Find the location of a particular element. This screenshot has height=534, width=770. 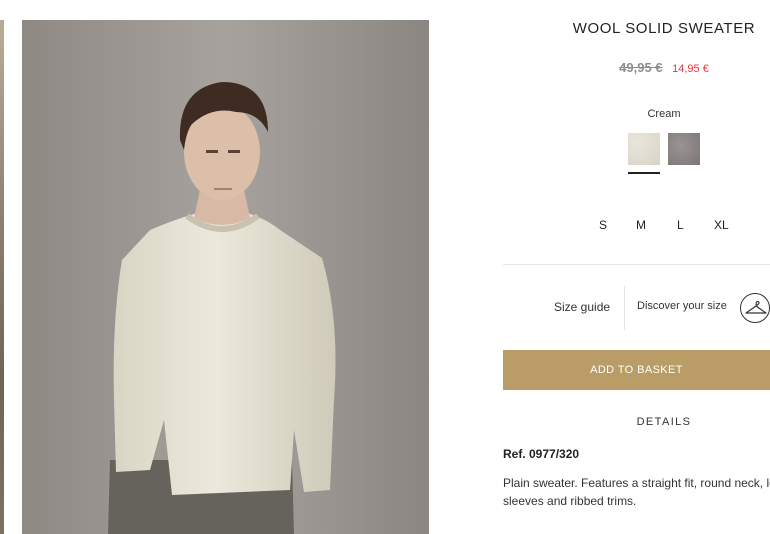

price-block: 49,95 € 14,95 € is located at coordinates (636, 67).